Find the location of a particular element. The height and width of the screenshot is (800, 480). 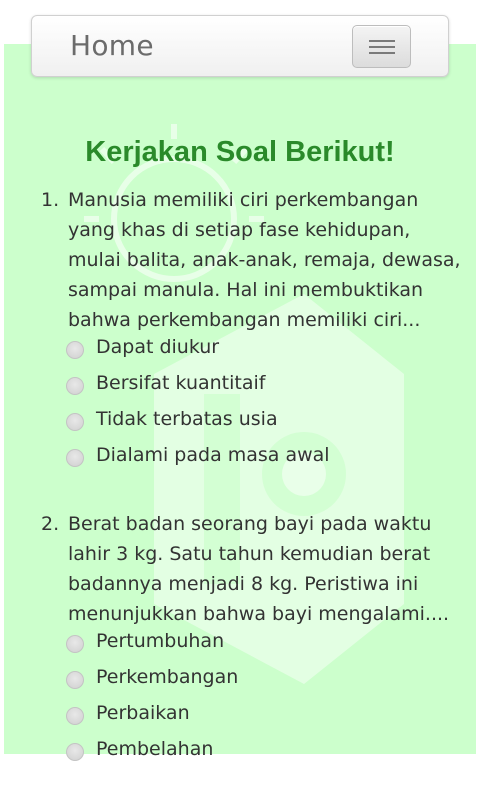

option-label: Bersifat kuantitaif is located at coordinates (180, 383).